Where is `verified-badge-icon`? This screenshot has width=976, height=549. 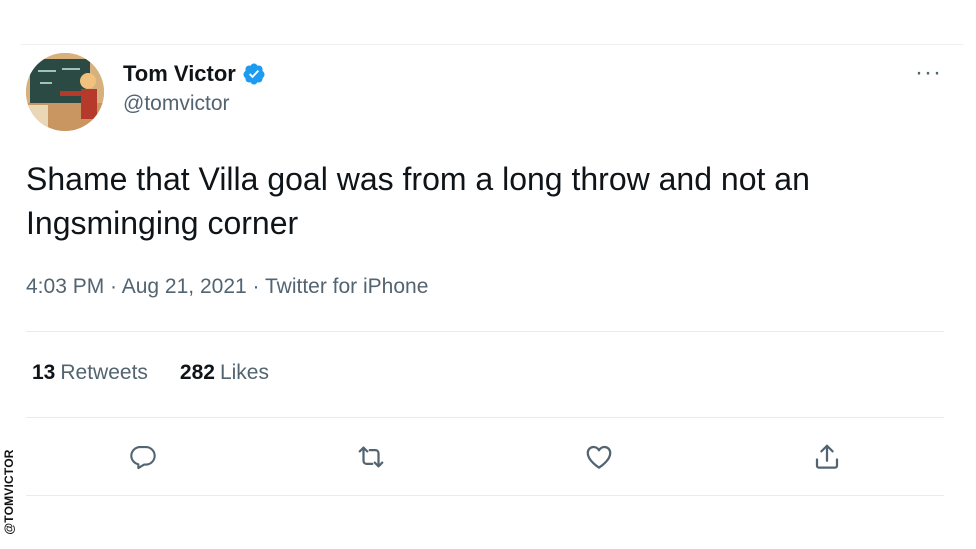 verified-badge-icon is located at coordinates (254, 74).